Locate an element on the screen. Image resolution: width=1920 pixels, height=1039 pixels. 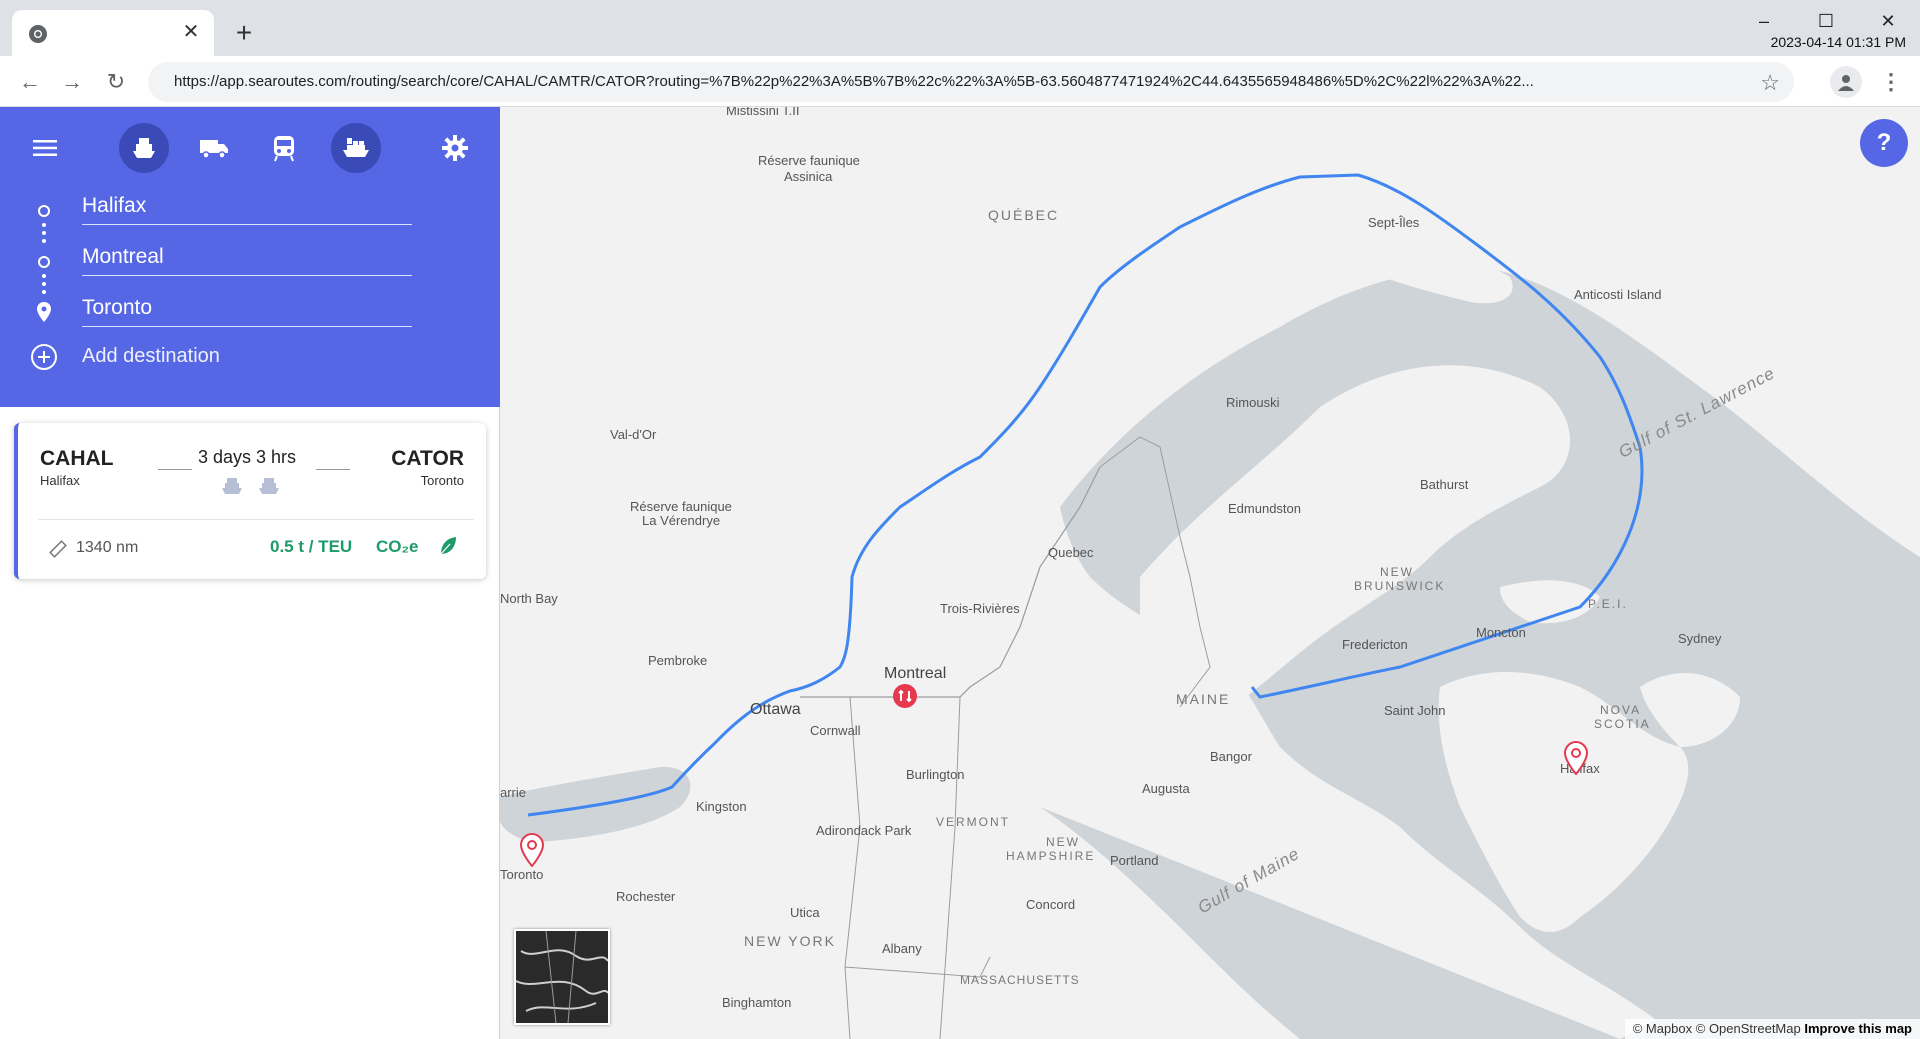
menu-icon is located at coordinates (45, 148).